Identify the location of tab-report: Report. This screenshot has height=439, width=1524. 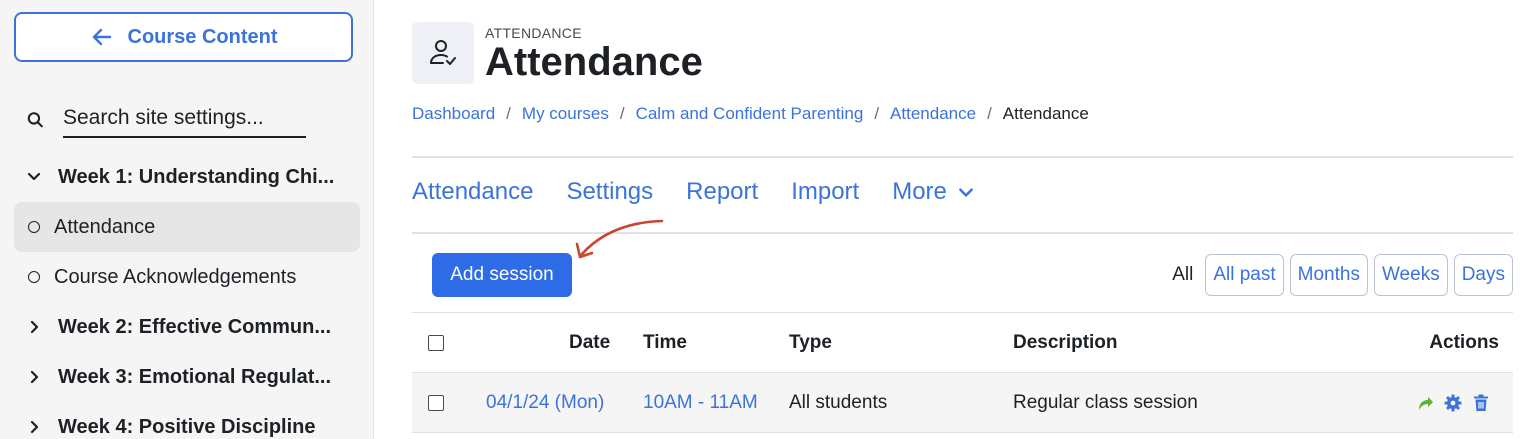
(722, 192).